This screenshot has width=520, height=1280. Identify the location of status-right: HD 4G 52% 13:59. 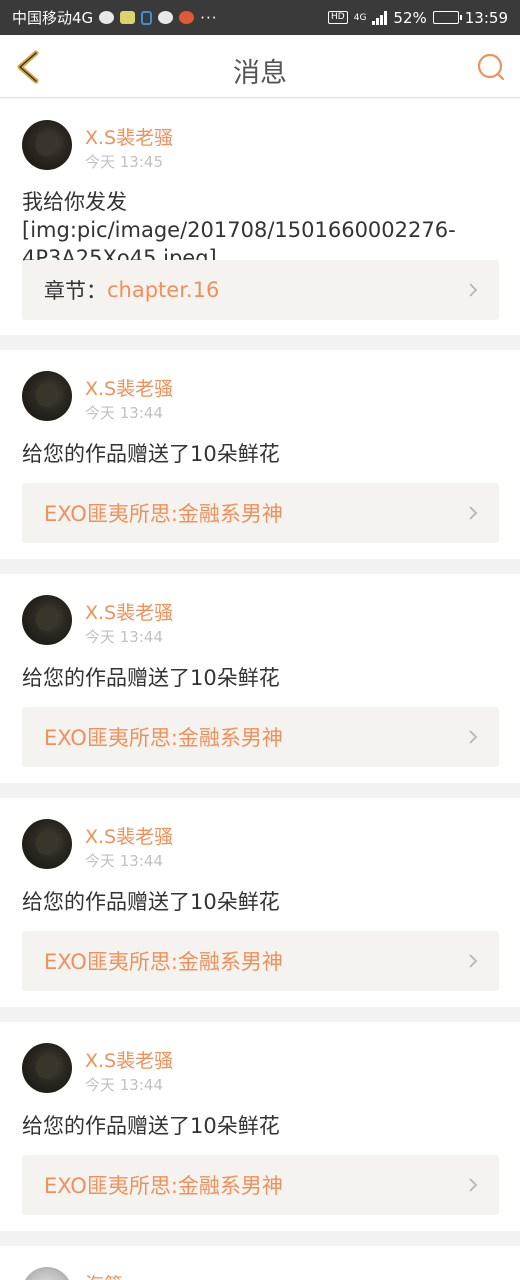
(418, 18).